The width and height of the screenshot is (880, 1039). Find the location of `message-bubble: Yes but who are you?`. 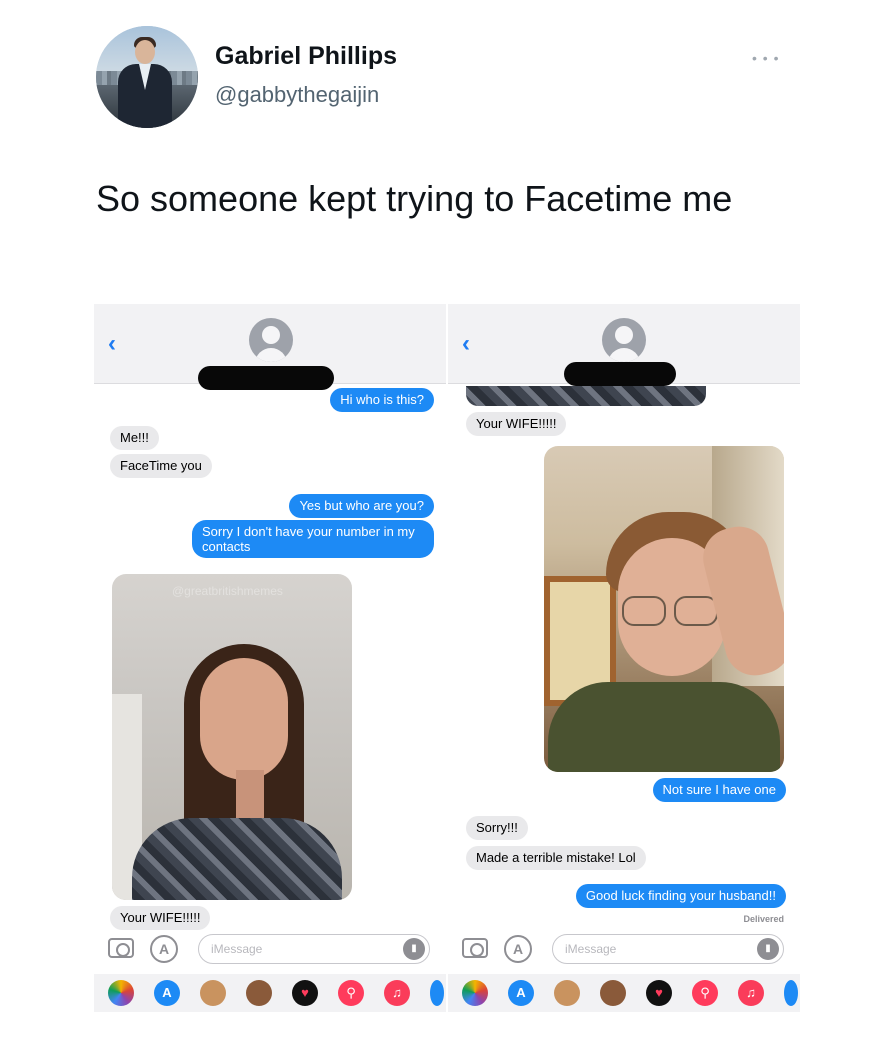

message-bubble: Yes but who are you? is located at coordinates (361, 506).